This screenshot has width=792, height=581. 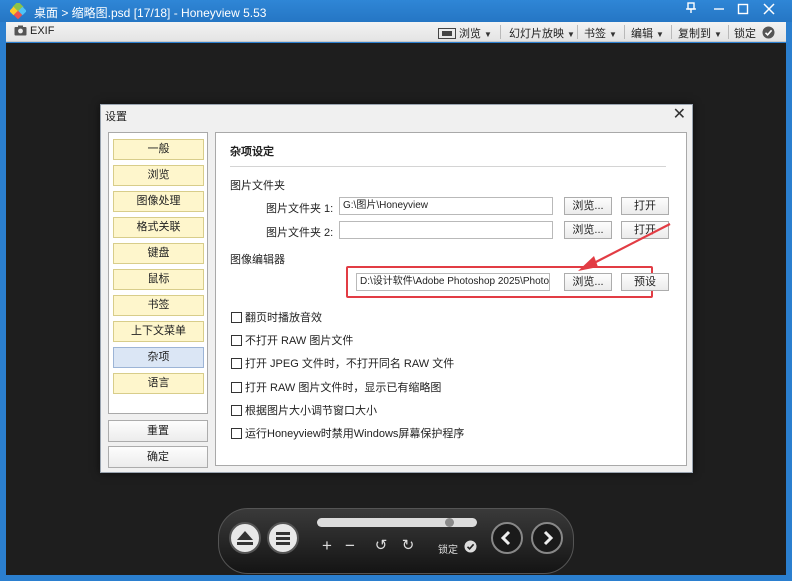 I want to click on nav-item-keyboard: 键盘, so click(x=158, y=253).